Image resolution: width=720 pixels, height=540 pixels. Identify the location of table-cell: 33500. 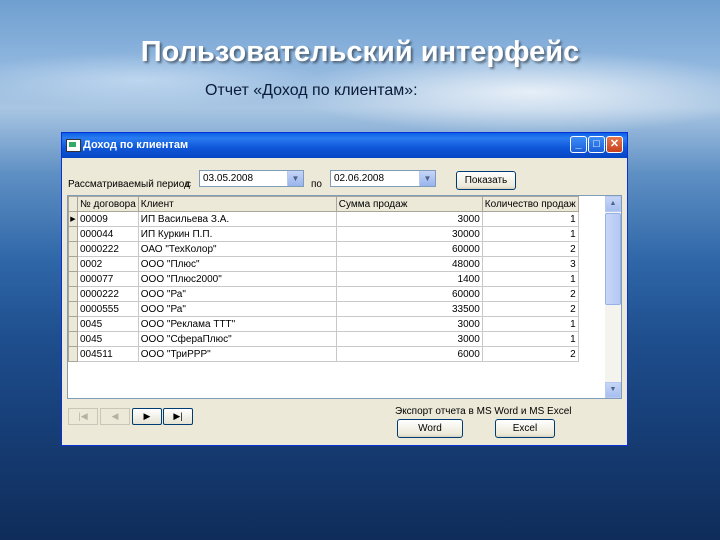
(409, 309).